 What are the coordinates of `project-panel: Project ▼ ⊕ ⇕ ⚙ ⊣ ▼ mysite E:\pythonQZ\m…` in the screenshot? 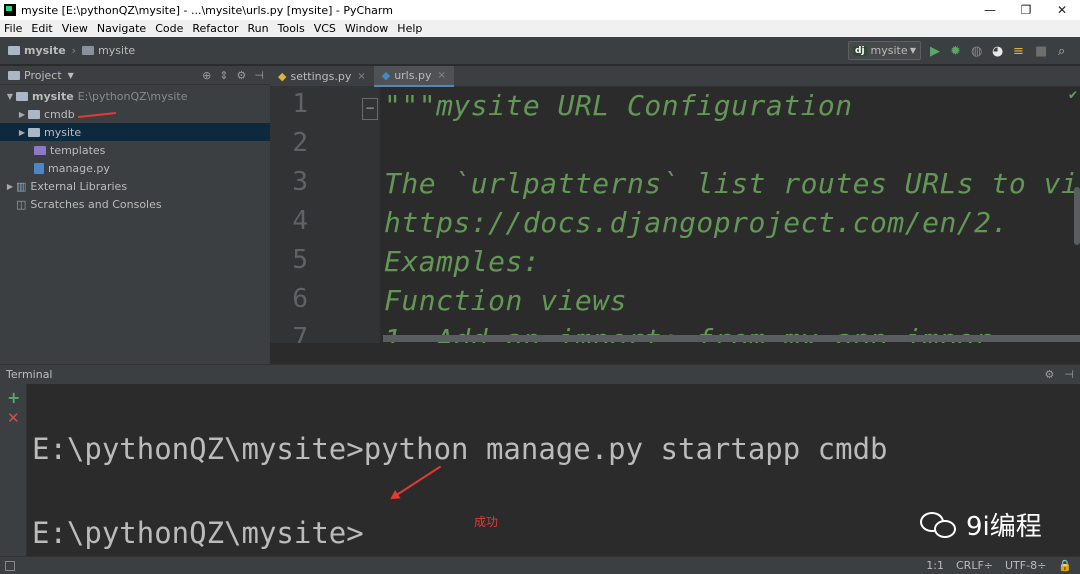 It's located at (135, 215).